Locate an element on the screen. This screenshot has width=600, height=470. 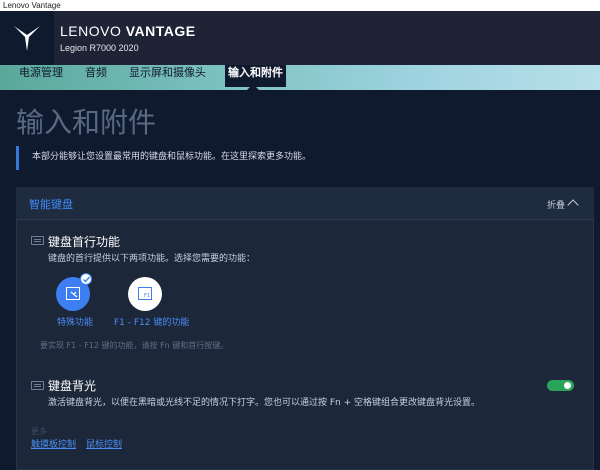
f1-f12-option: F1 is located at coordinates (145, 294).